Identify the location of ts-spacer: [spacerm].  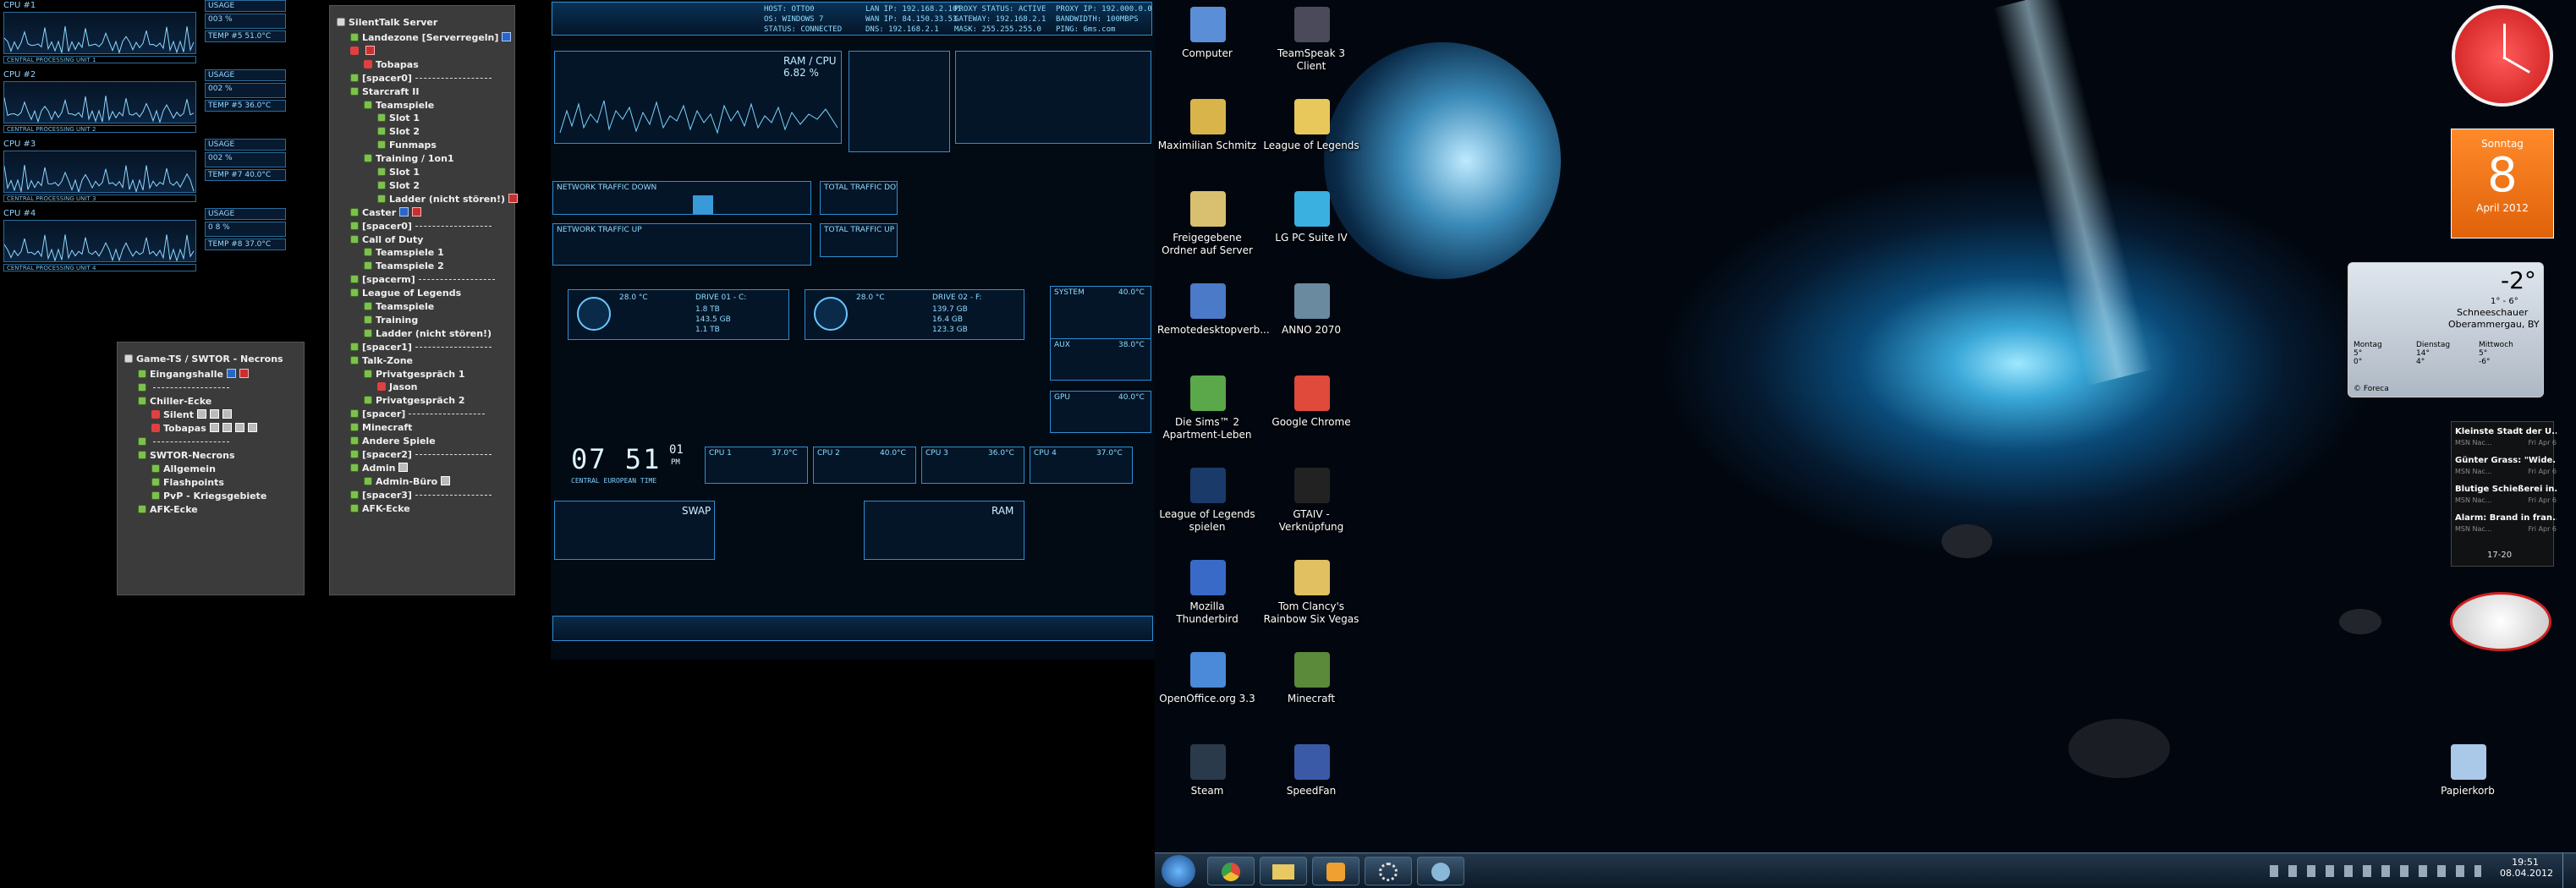
(422, 280).